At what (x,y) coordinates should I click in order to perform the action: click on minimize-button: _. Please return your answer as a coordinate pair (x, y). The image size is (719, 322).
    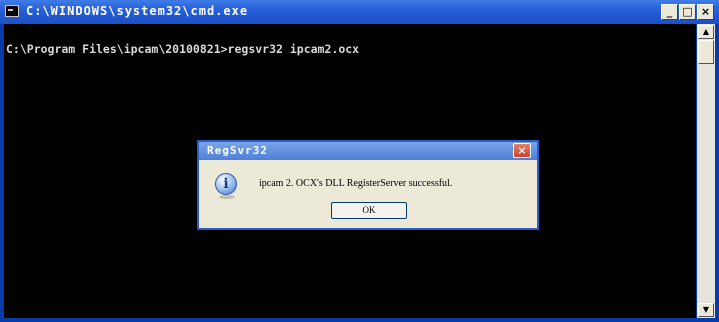
    Looking at the image, I should click on (669, 12).